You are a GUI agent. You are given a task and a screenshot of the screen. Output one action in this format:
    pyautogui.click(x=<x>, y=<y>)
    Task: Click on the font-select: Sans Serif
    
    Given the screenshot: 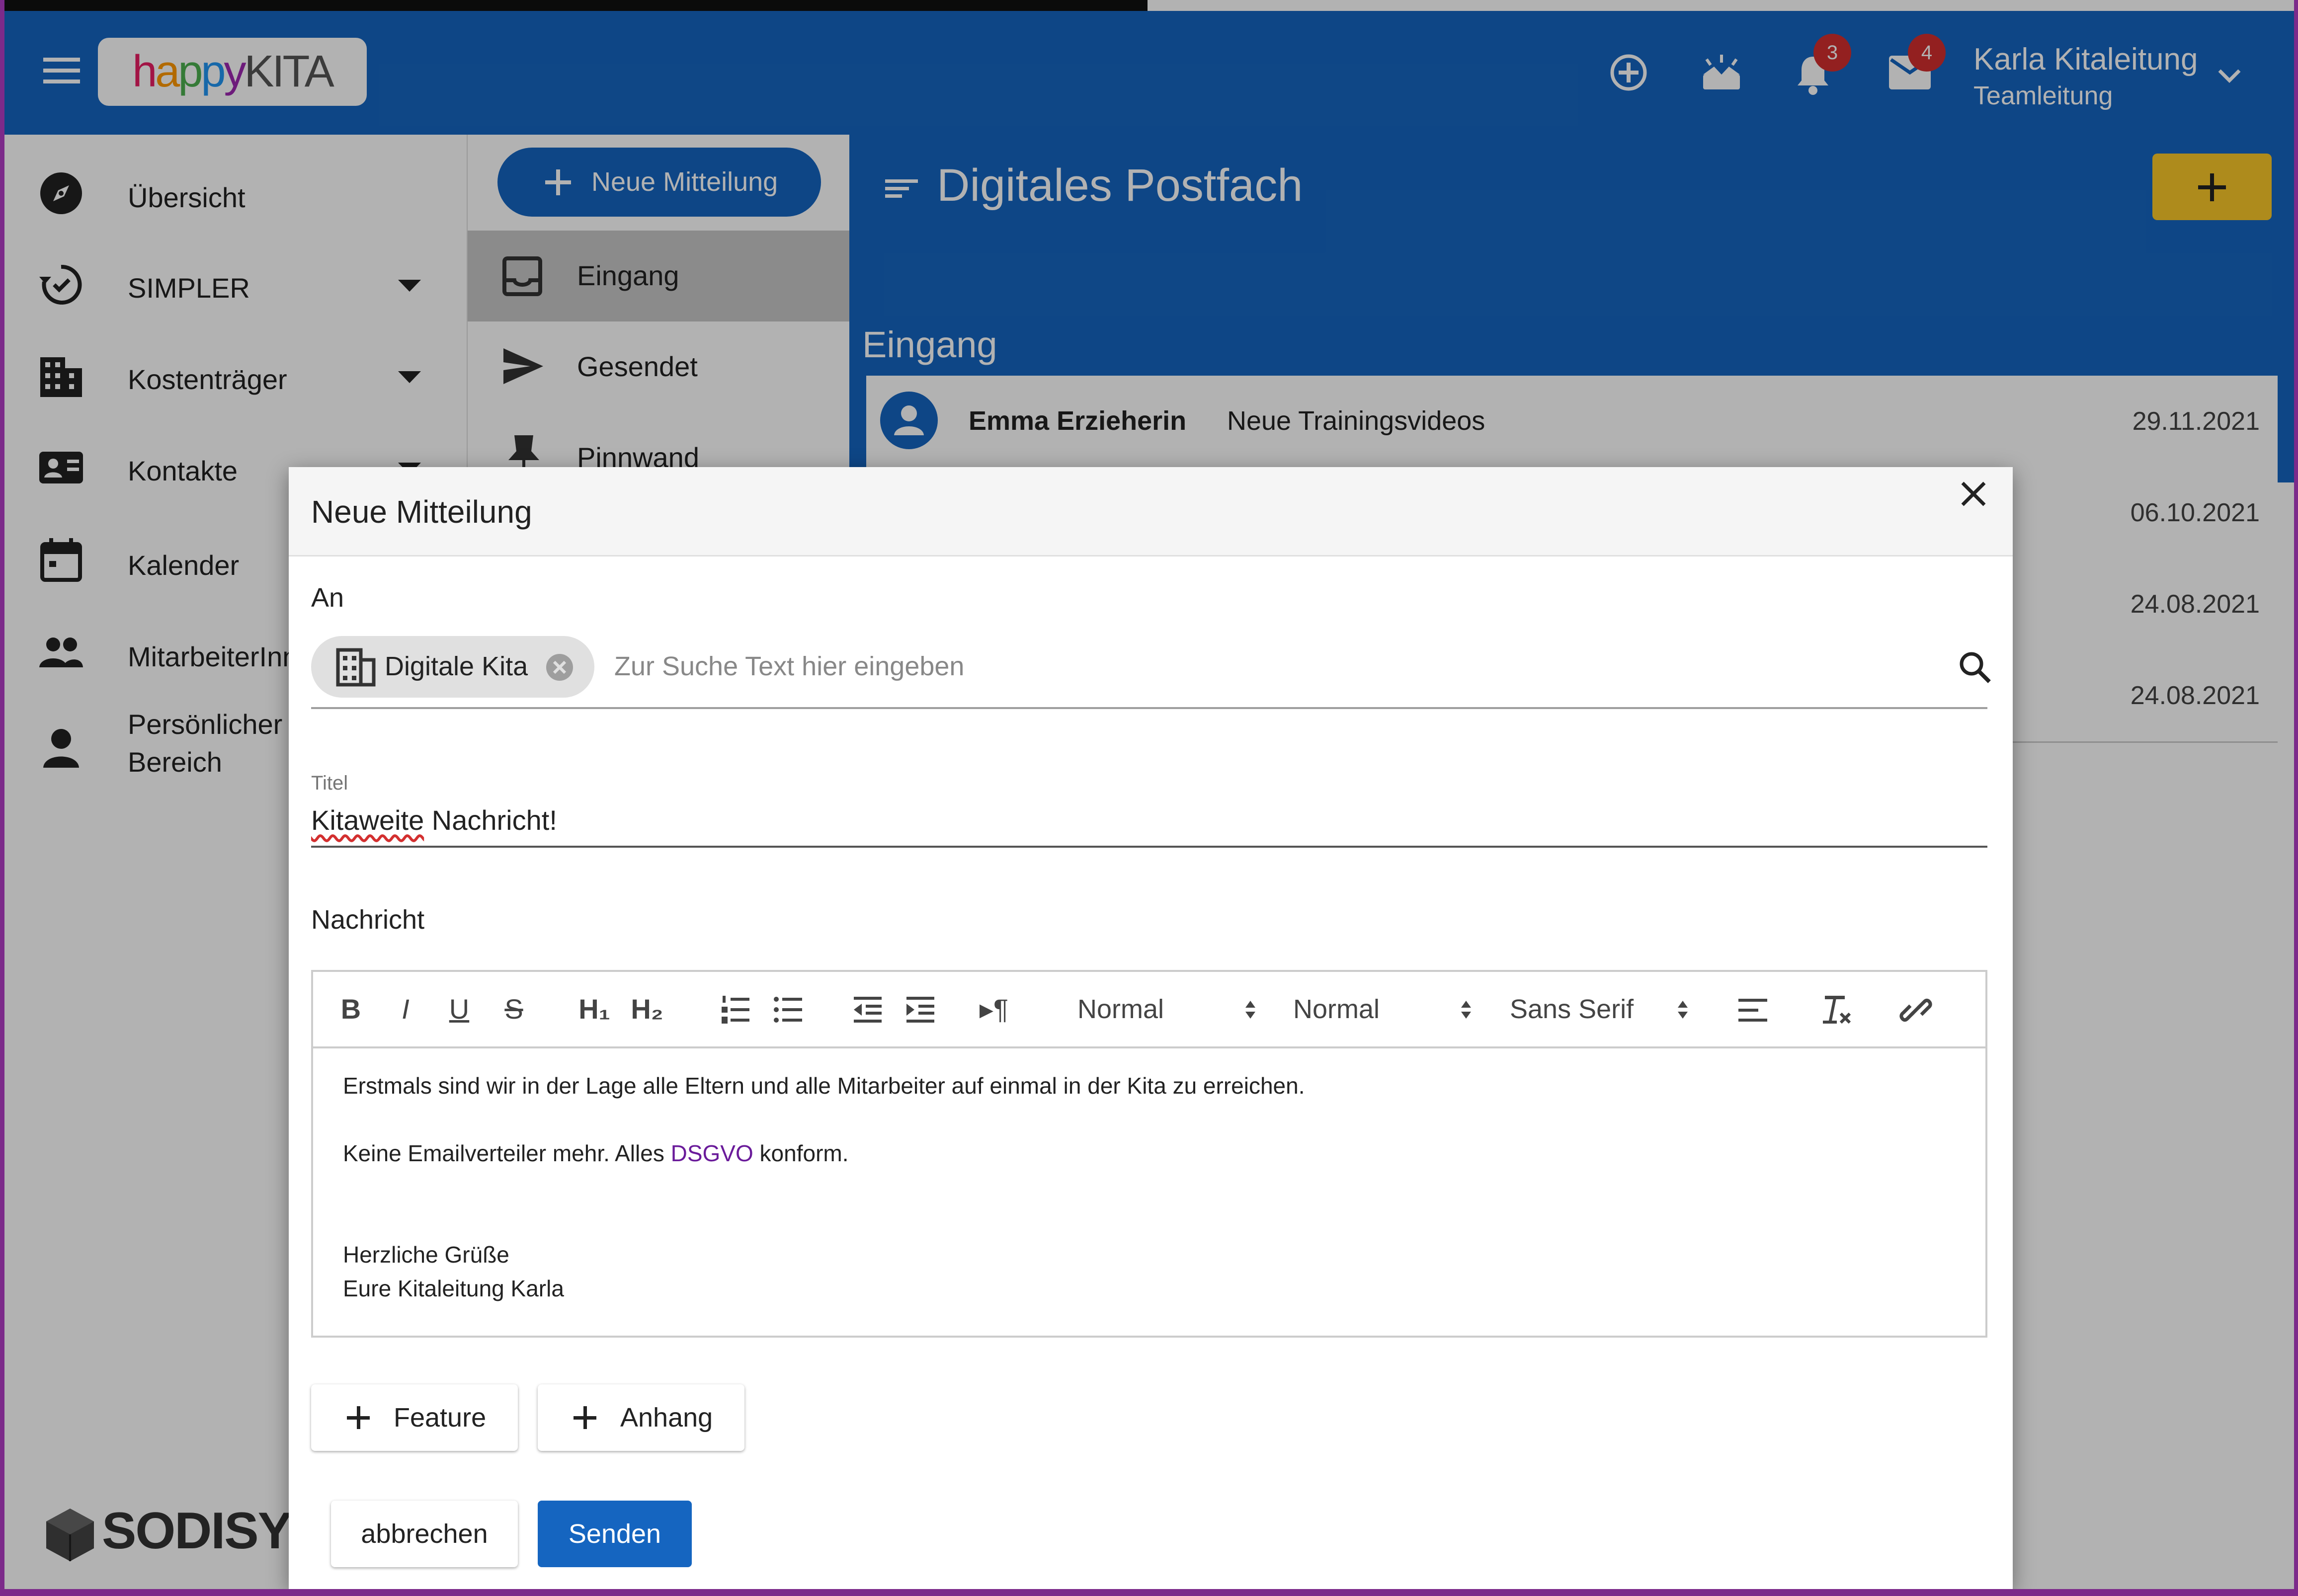 What is the action you would take?
    pyautogui.click(x=1599, y=1009)
    